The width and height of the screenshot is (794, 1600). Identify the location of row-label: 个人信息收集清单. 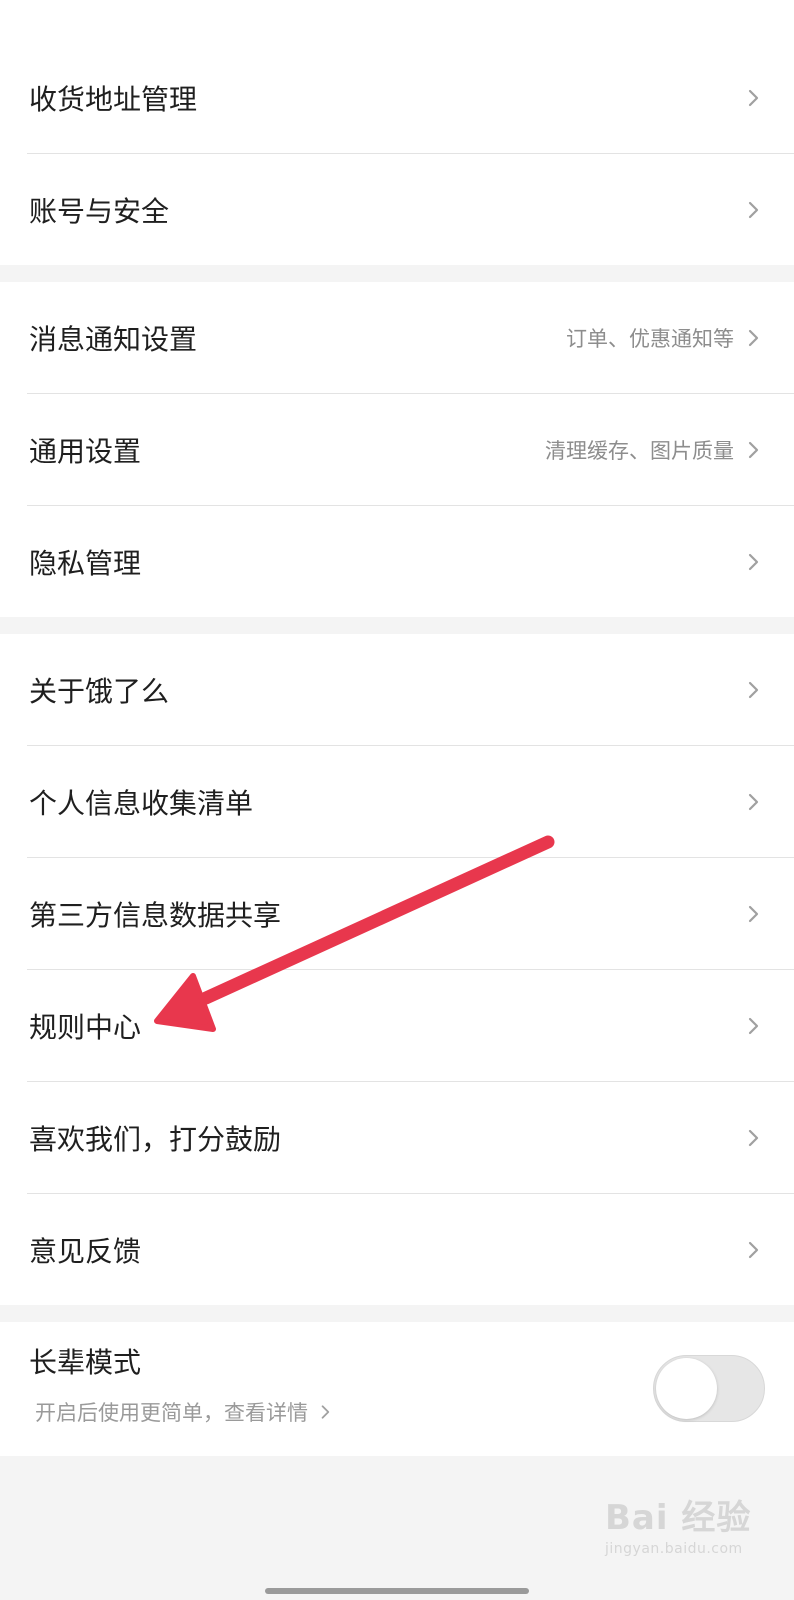
(141, 803).